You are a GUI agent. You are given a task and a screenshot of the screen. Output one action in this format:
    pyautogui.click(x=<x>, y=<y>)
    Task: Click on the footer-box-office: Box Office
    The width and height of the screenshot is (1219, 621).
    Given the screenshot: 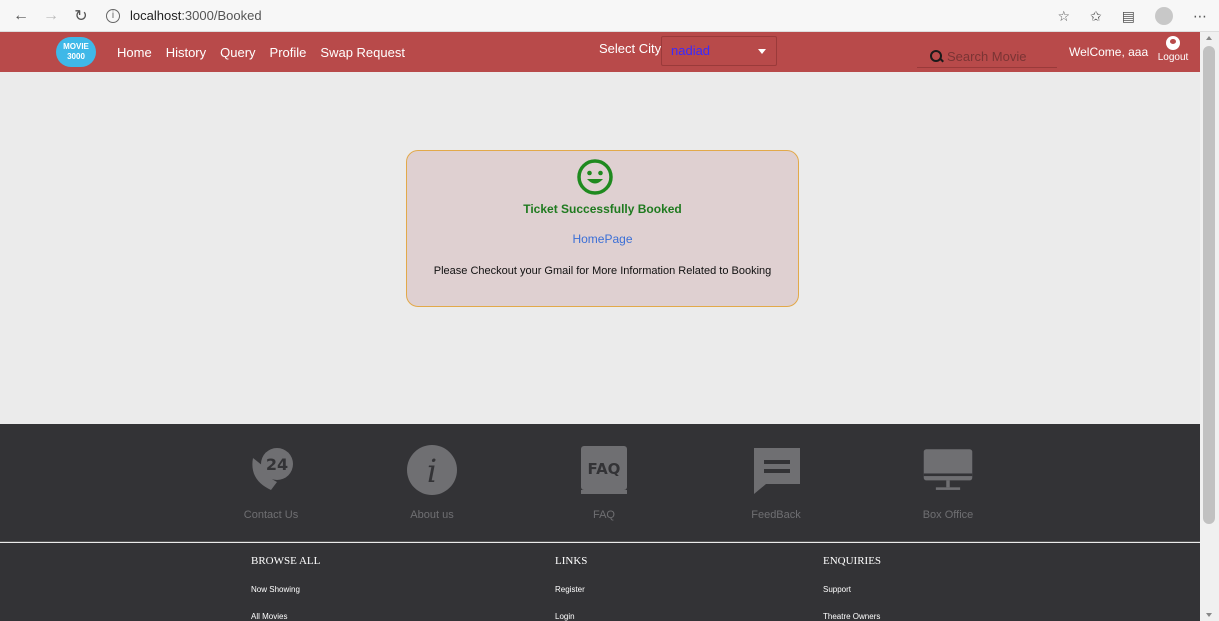 What is the action you would take?
    pyautogui.click(x=948, y=482)
    